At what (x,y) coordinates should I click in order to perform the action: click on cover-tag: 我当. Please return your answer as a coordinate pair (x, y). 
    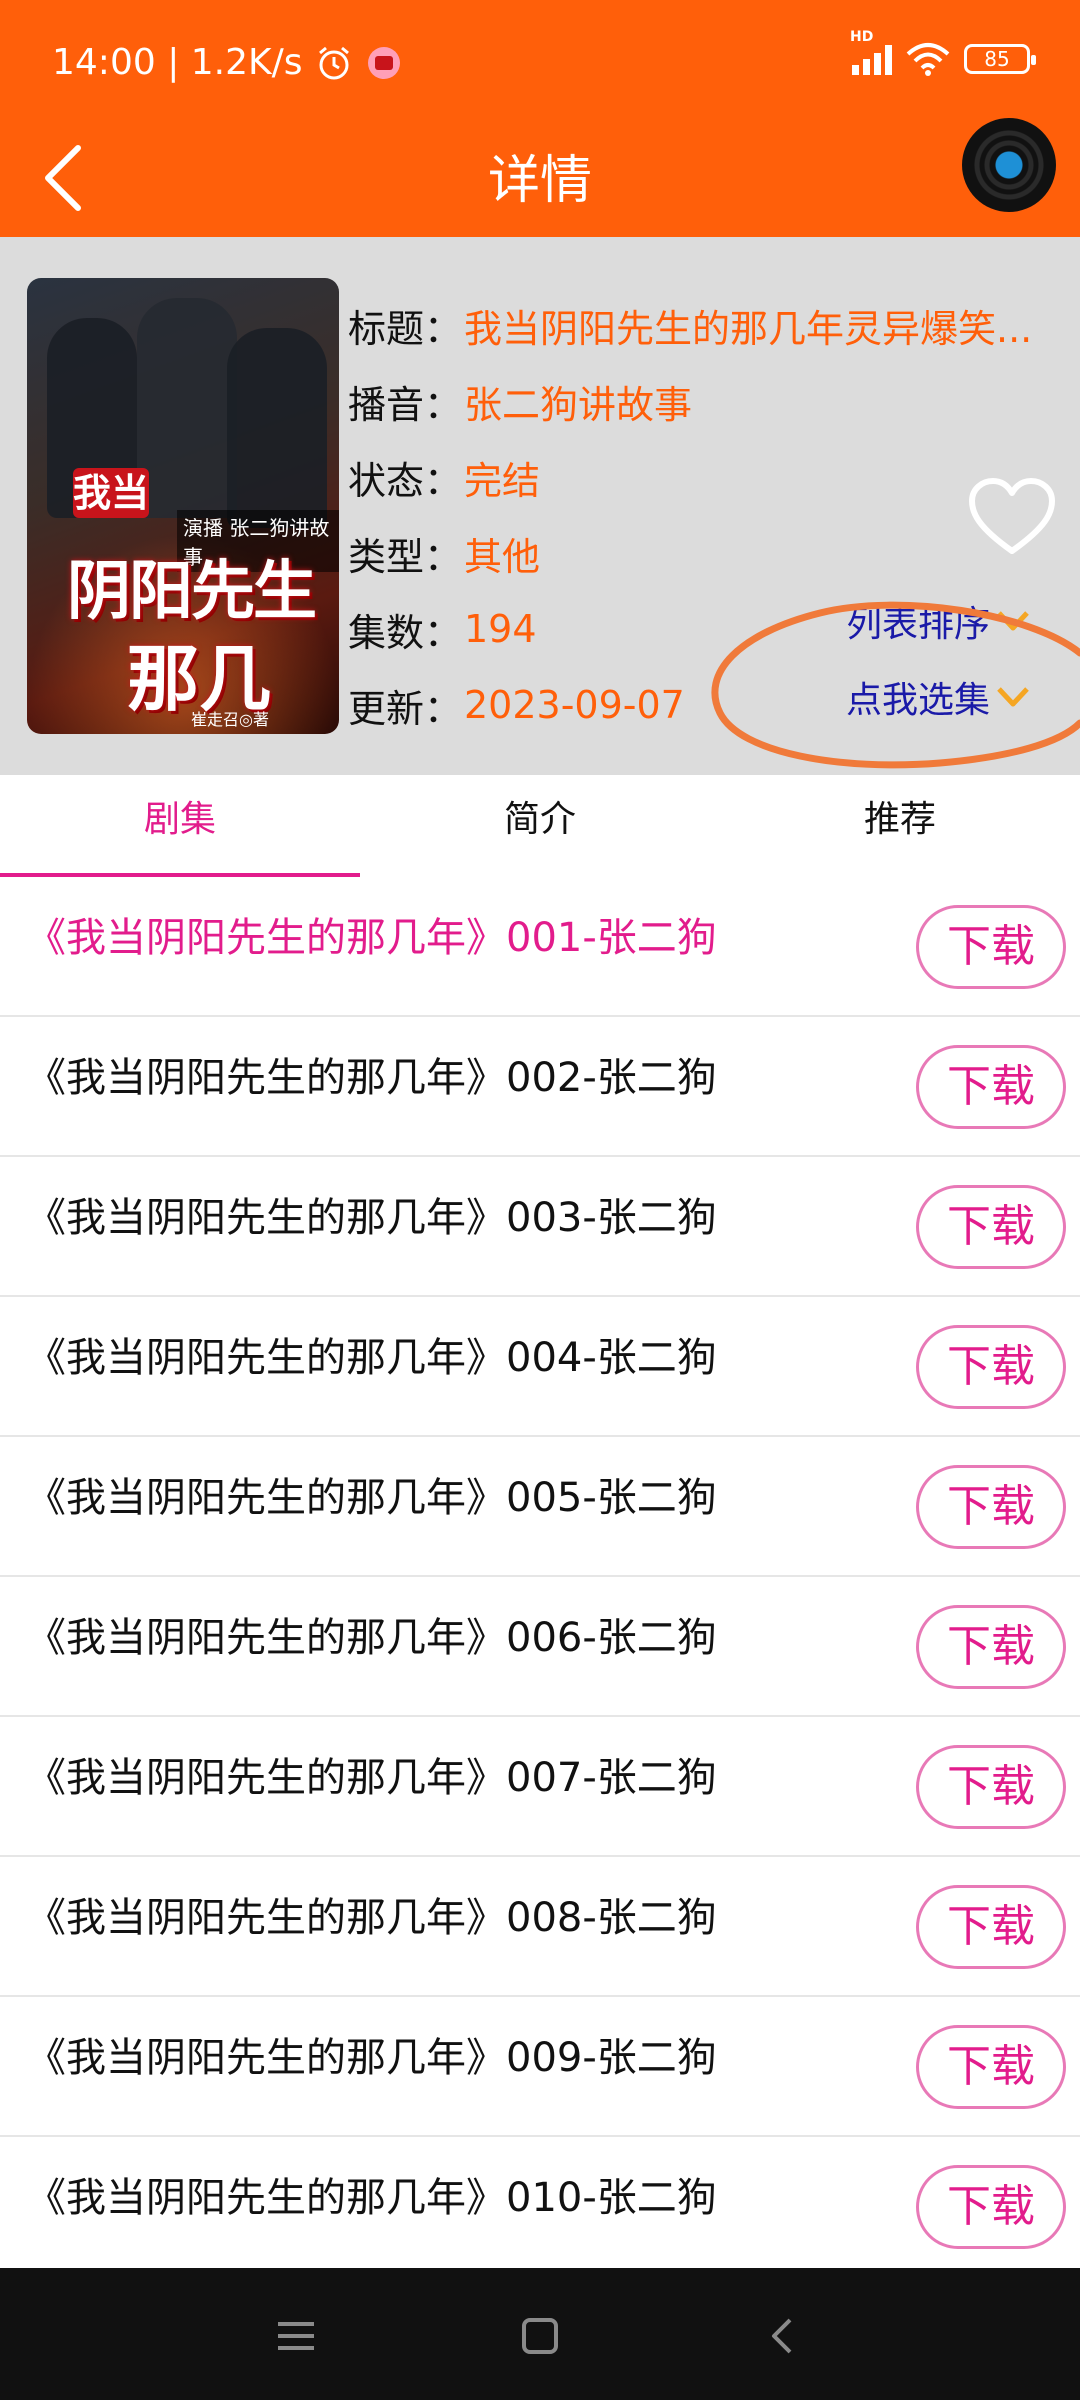
    Looking at the image, I should click on (111, 493).